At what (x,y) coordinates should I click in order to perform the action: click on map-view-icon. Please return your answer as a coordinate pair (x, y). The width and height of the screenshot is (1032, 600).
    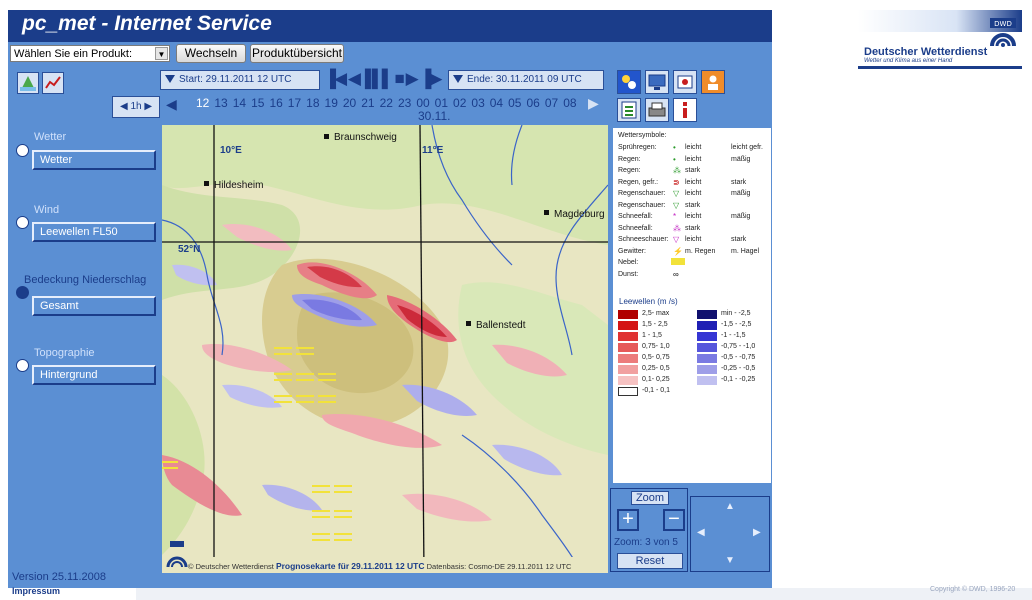
    Looking at the image, I should click on (28, 83).